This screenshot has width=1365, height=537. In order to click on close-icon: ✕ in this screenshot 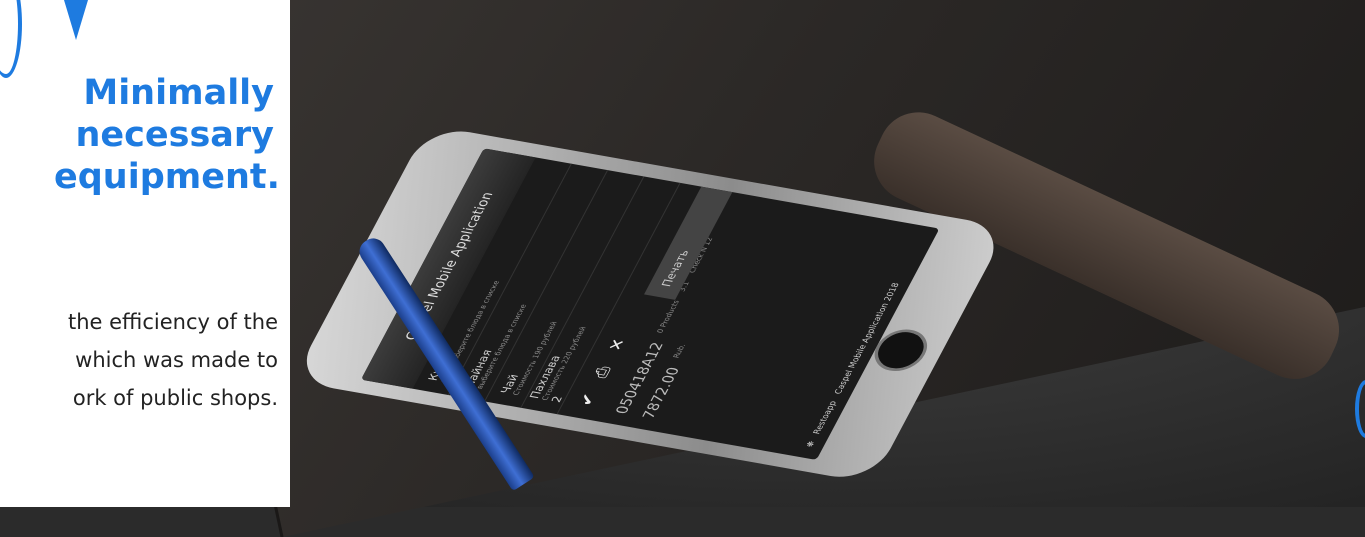, I will do `click(616, 344)`.